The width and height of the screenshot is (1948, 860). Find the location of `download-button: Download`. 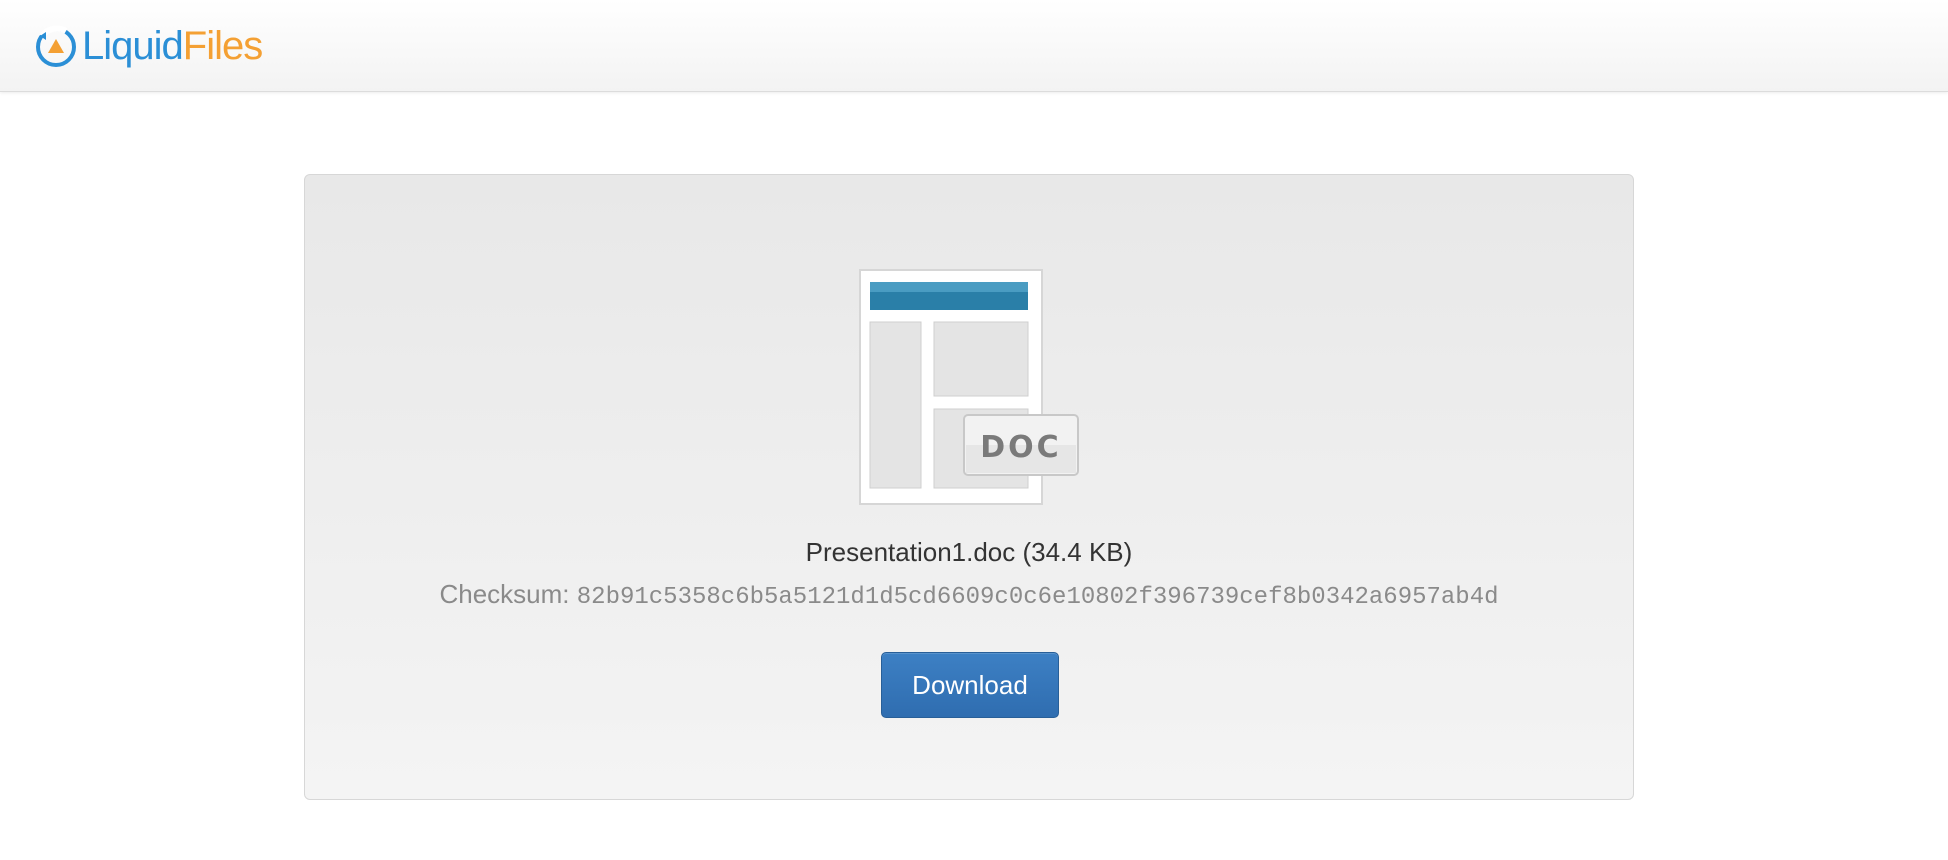

download-button: Download is located at coordinates (970, 685).